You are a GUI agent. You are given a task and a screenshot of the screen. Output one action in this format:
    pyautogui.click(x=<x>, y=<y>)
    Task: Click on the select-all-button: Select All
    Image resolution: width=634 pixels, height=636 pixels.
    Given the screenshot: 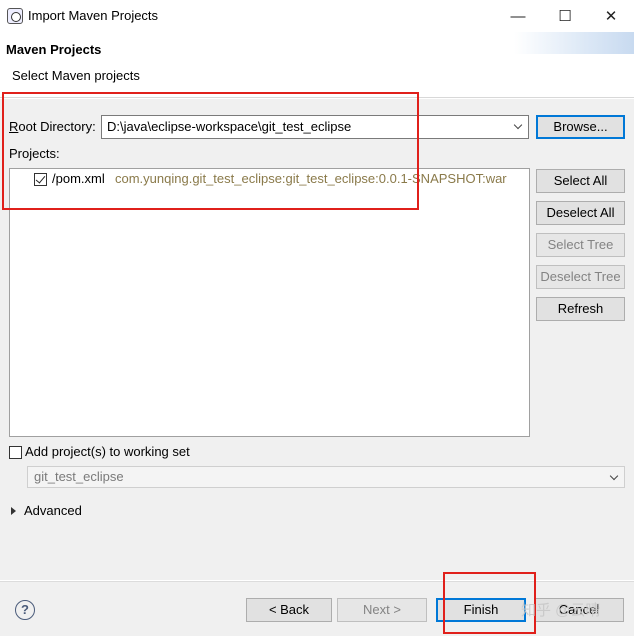 What is the action you would take?
    pyautogui.click(x=580, y=181)
    